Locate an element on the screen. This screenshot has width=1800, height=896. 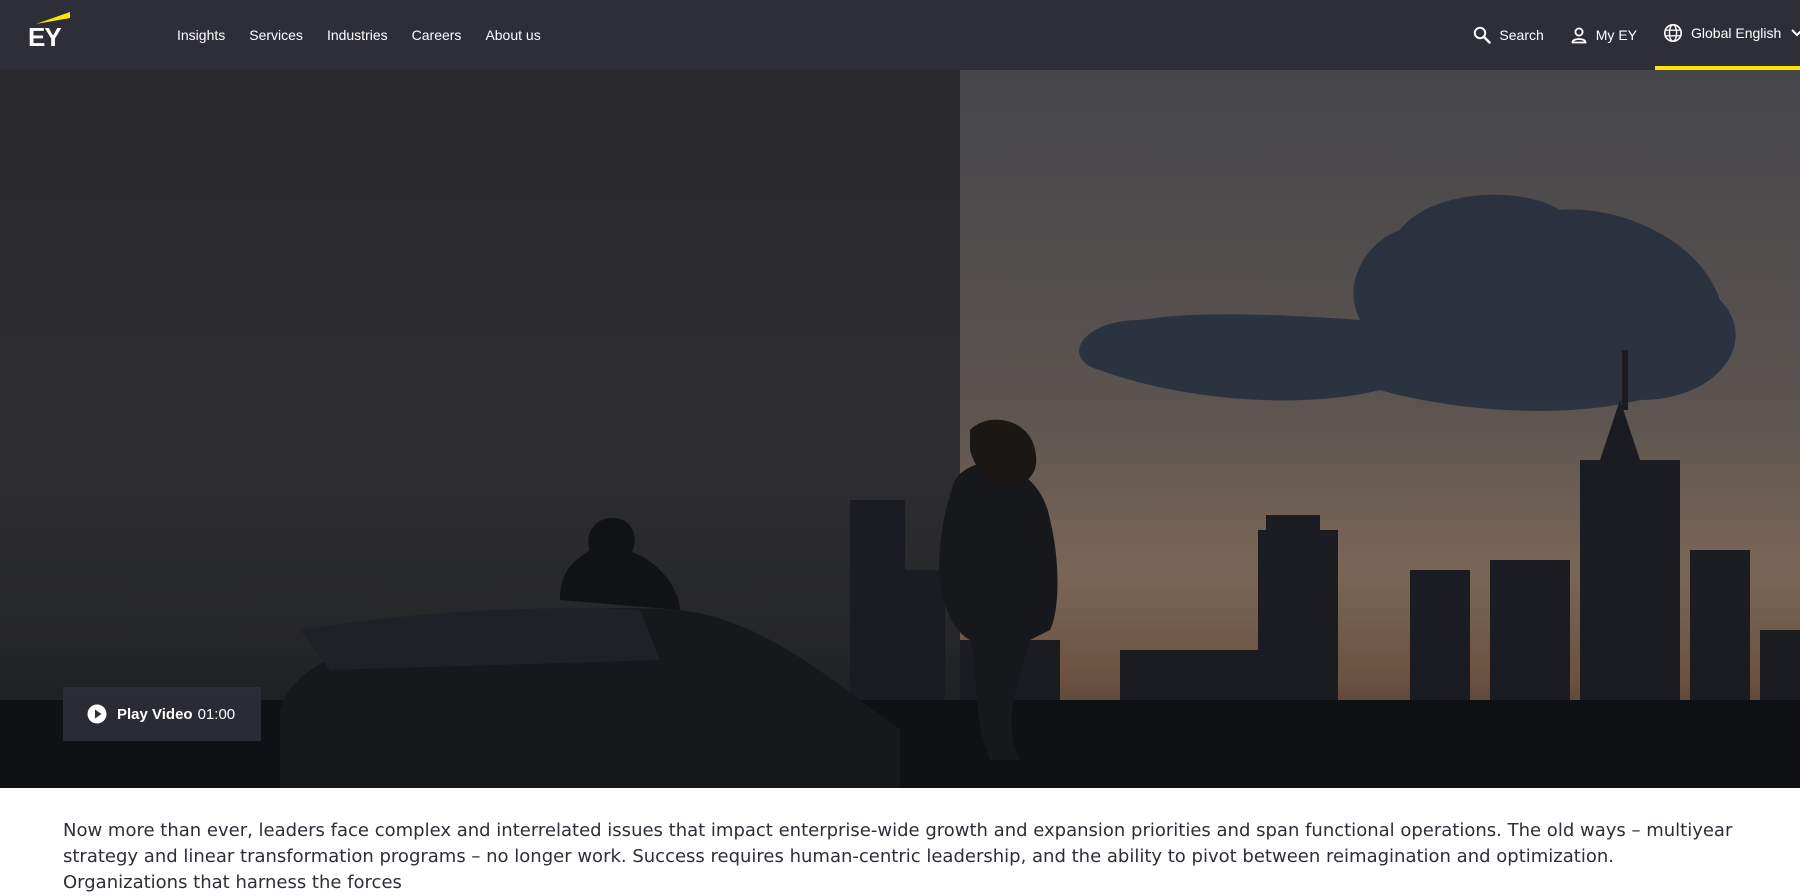
ey-logo: EY is located at coordinates (52, 33).